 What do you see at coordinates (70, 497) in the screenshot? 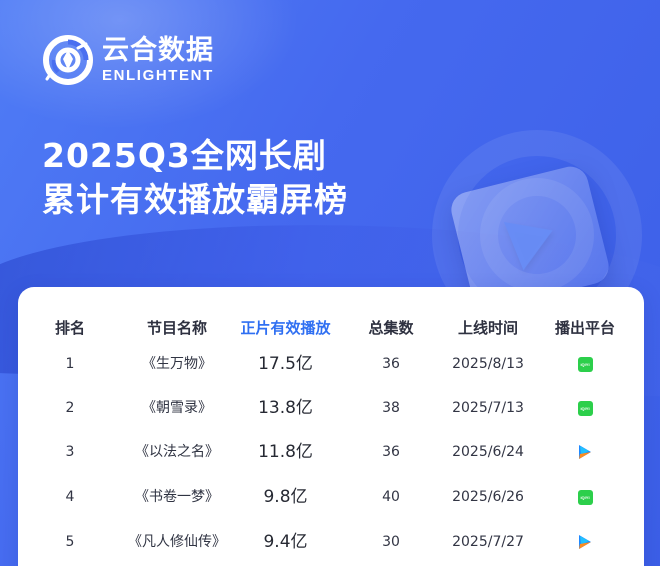
I see `rank-cell: 4` at bounding box center [70, 497].